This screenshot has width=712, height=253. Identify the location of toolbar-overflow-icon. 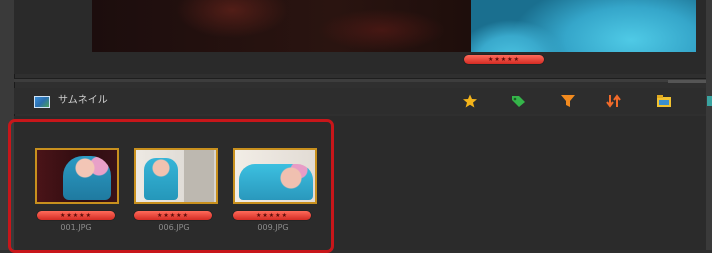
(707, 101).